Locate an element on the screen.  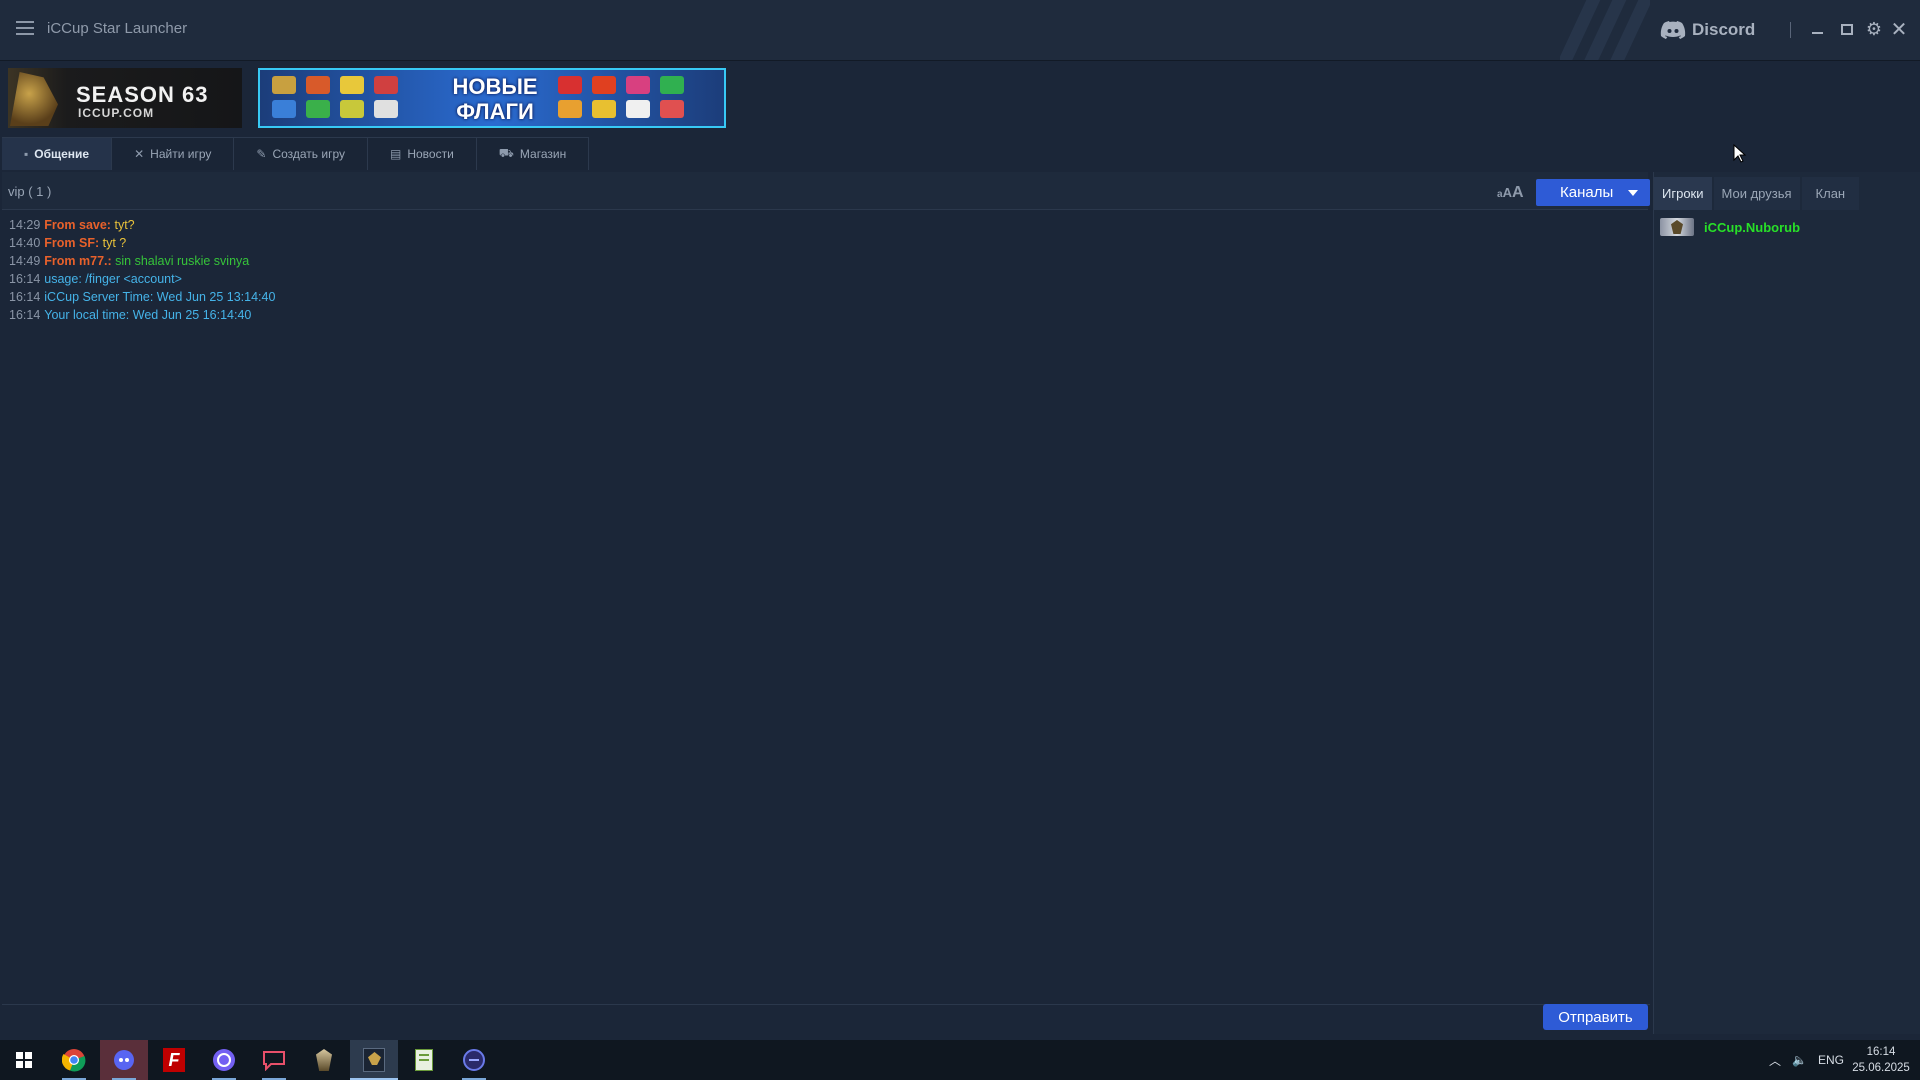
player-rank-icon is located at coordinates (1677, 227).